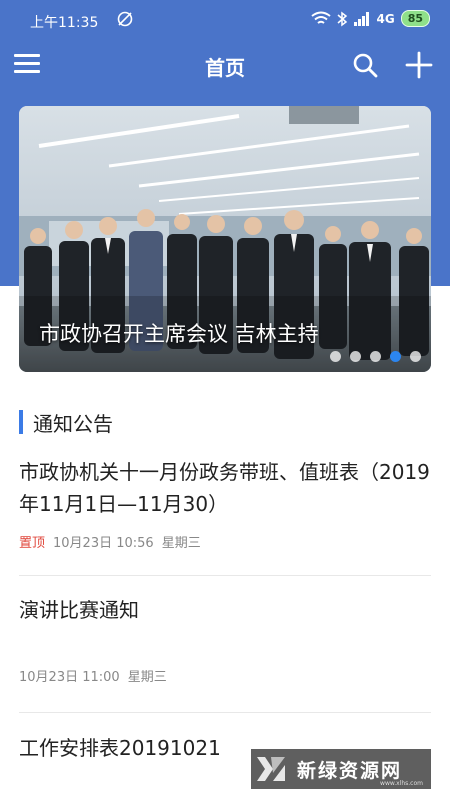 The width and height of the screenshot is (450, 800). I want to click on status-bar: 上午11:35 4G 85, so click(225, 22).